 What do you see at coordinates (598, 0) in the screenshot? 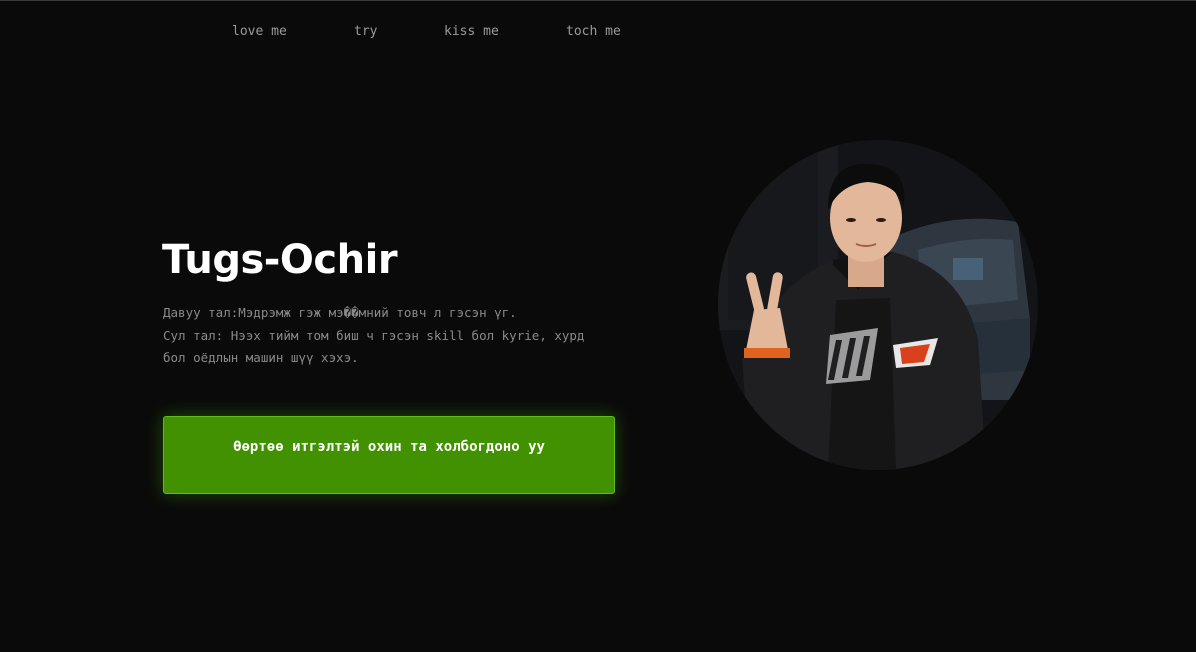
I see `top-divider` at bounding box center [598, 0].